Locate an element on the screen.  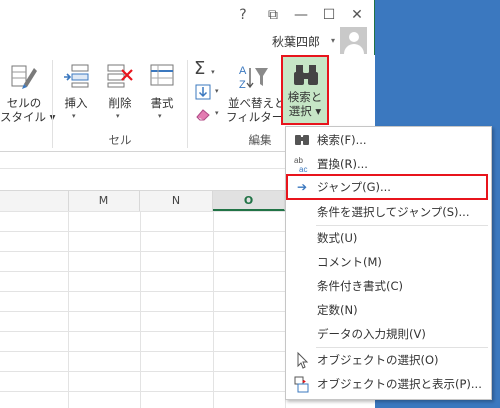
cell-styles-label-1: セルの is located at coordinates (24, 103).